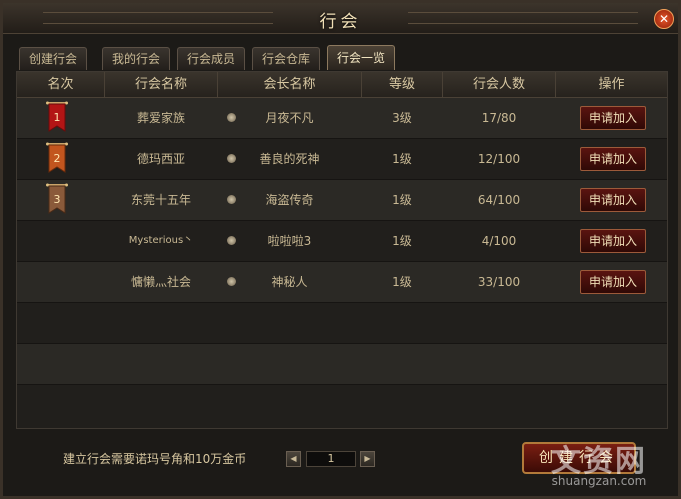 The height and width of the screenshot is (499, 681). I want to click on member-count: 17/80, so click(499, 118).